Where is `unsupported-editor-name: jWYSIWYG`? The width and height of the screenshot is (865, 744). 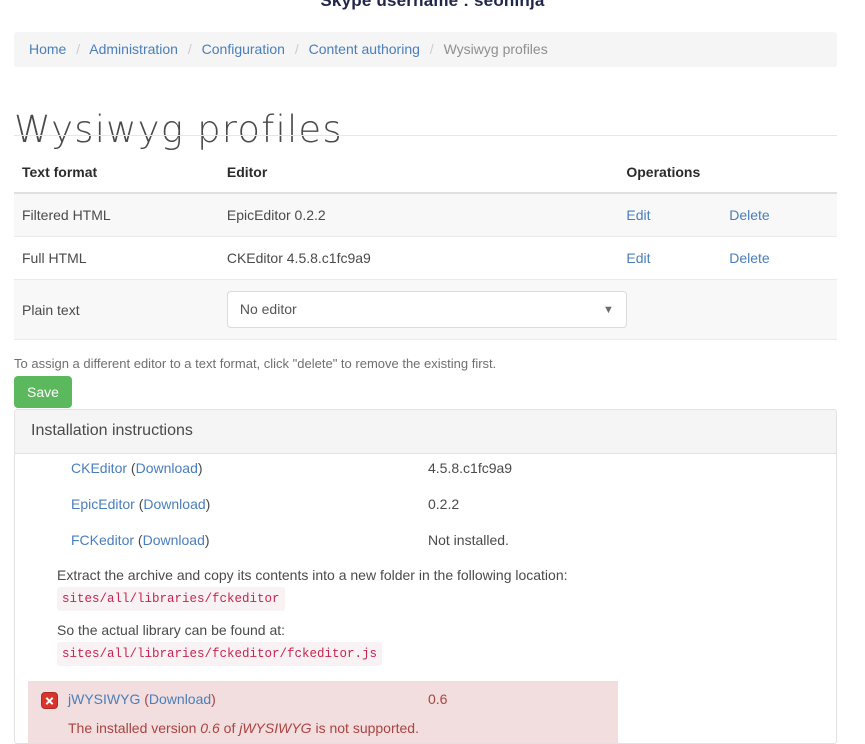 unsupported-editor-name: jWYSIWYG is located at coordinates (275, 728).